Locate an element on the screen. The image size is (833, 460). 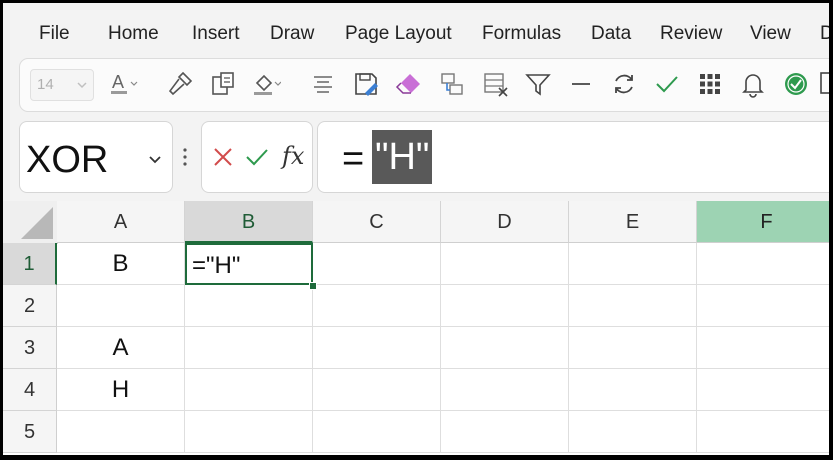
select-all-button is located at coordinates (30, 222).